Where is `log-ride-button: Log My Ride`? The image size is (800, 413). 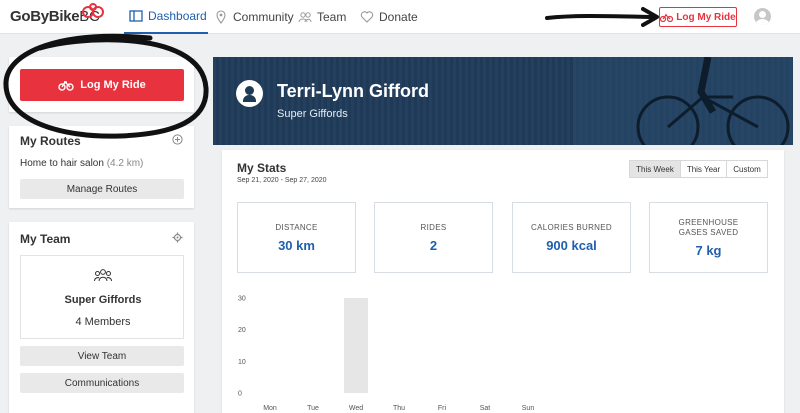
log-ride-button: Log My Ride is located at coordinates (102, 85).